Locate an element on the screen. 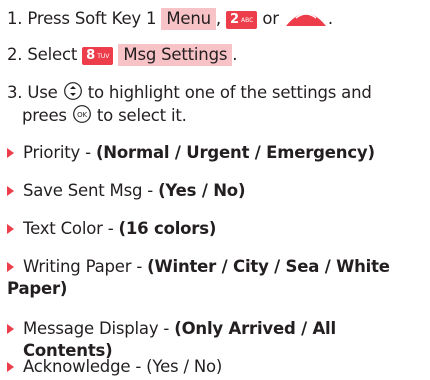 Image resolution: width=430 pixels, height=380 pixels. menu-label: Menu is located at coordinates (188, 19).